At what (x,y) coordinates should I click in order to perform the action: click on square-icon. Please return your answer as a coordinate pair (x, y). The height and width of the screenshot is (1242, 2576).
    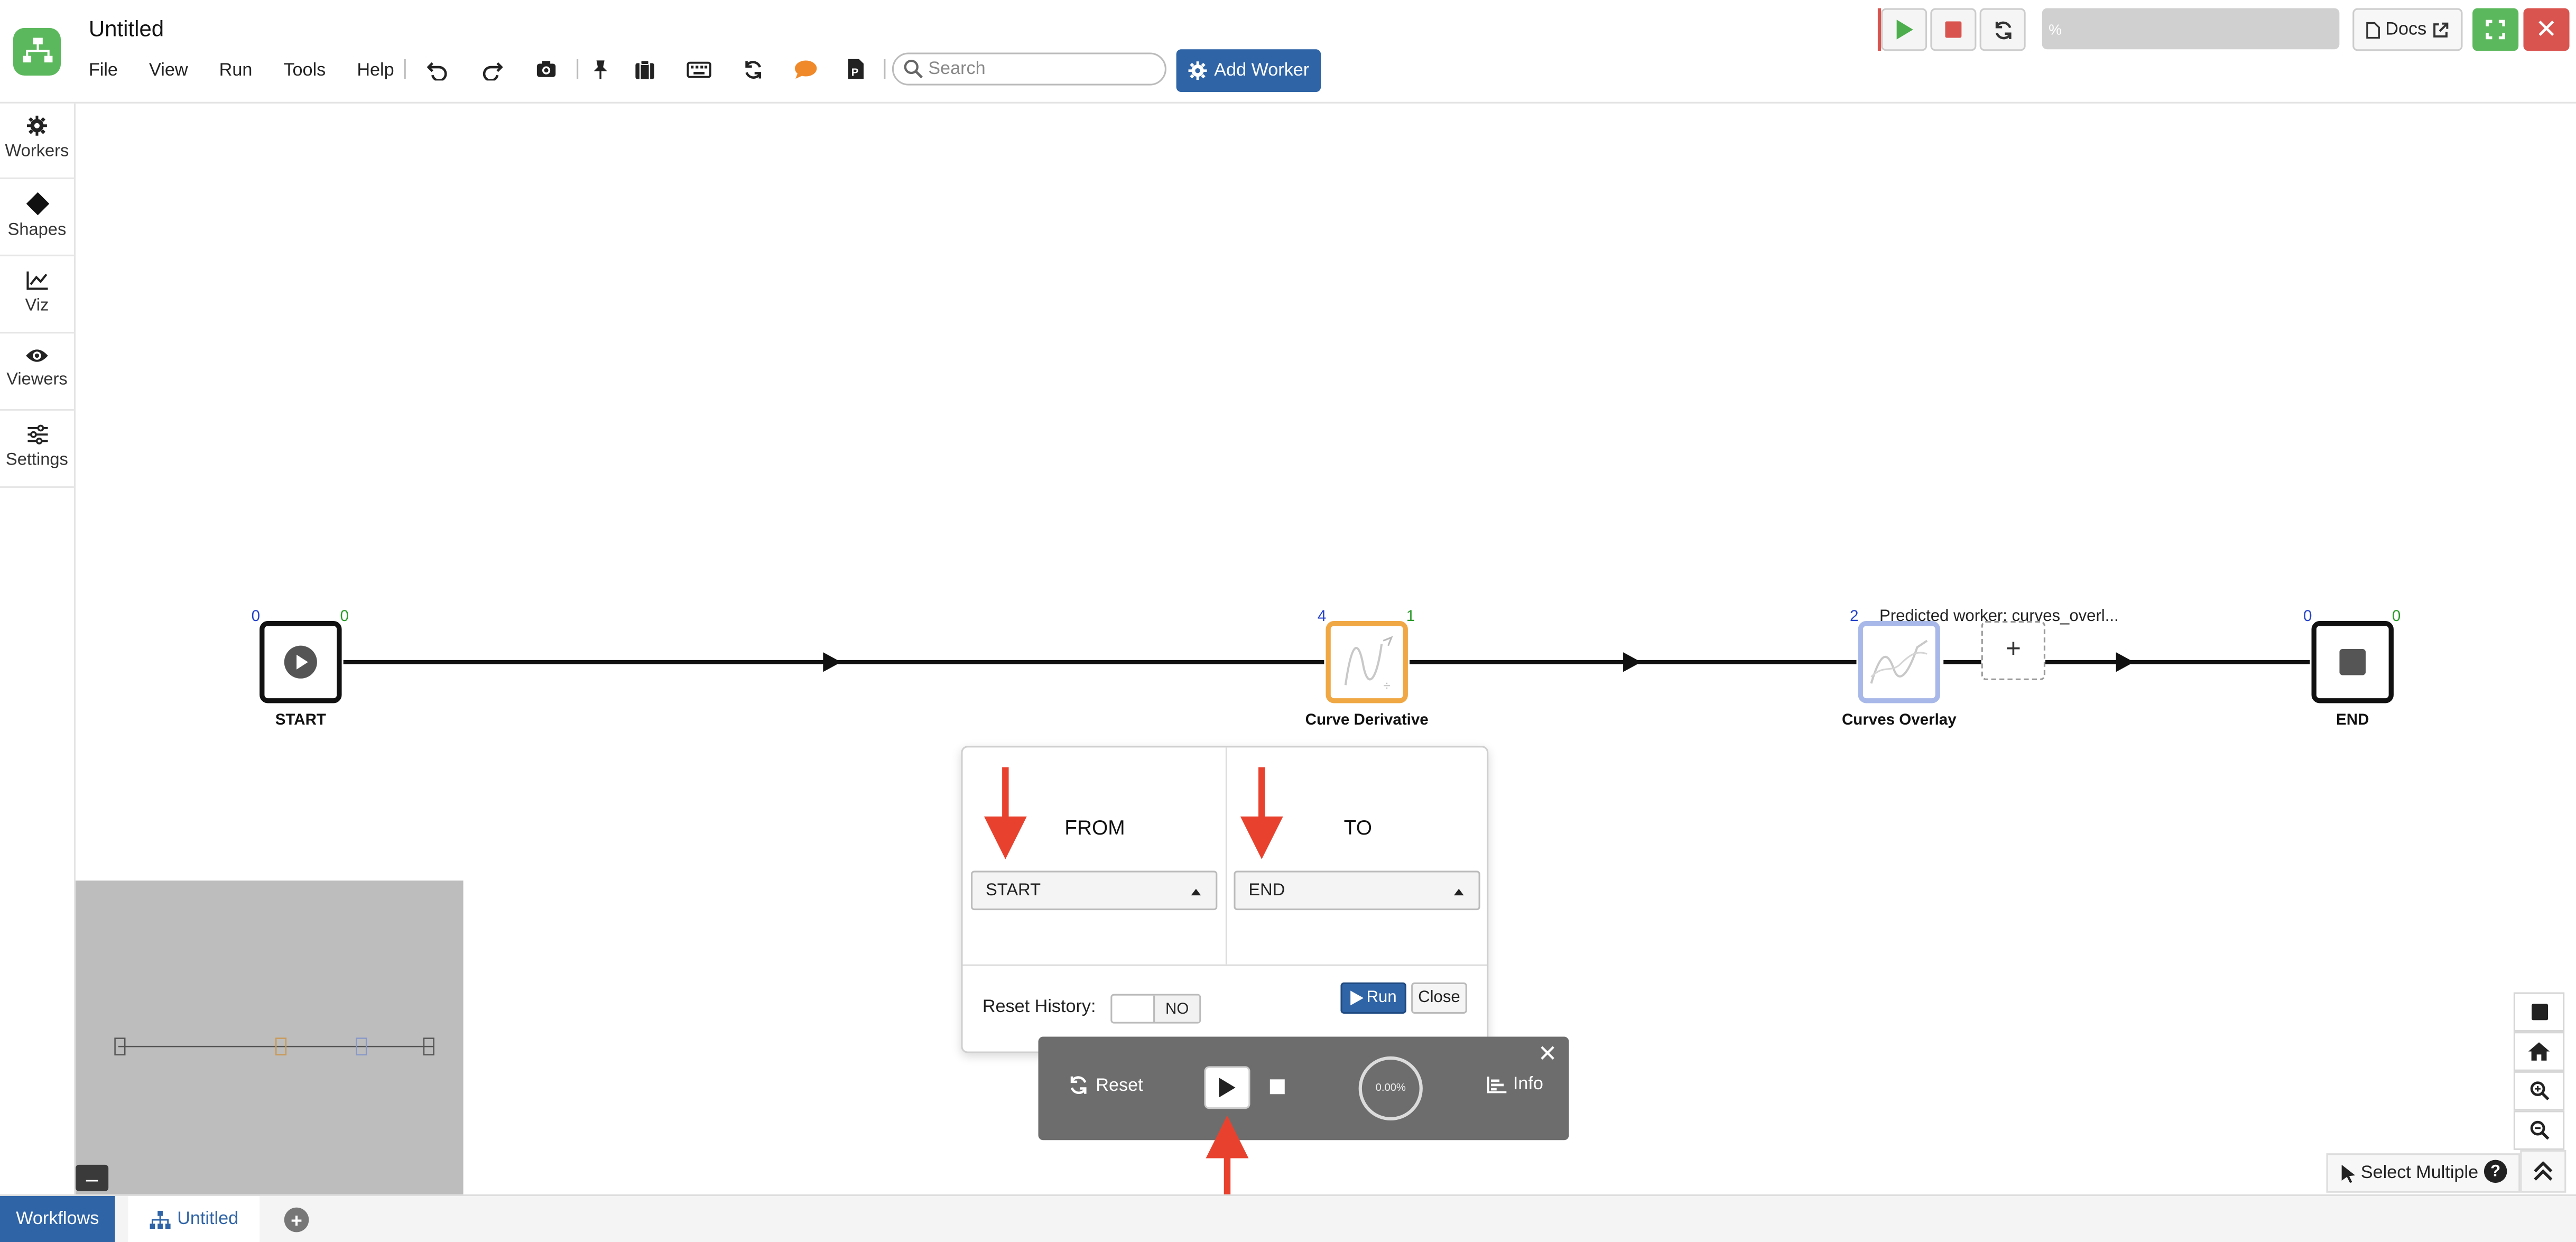
    Looking at the image, I should click on (2539, 1012).